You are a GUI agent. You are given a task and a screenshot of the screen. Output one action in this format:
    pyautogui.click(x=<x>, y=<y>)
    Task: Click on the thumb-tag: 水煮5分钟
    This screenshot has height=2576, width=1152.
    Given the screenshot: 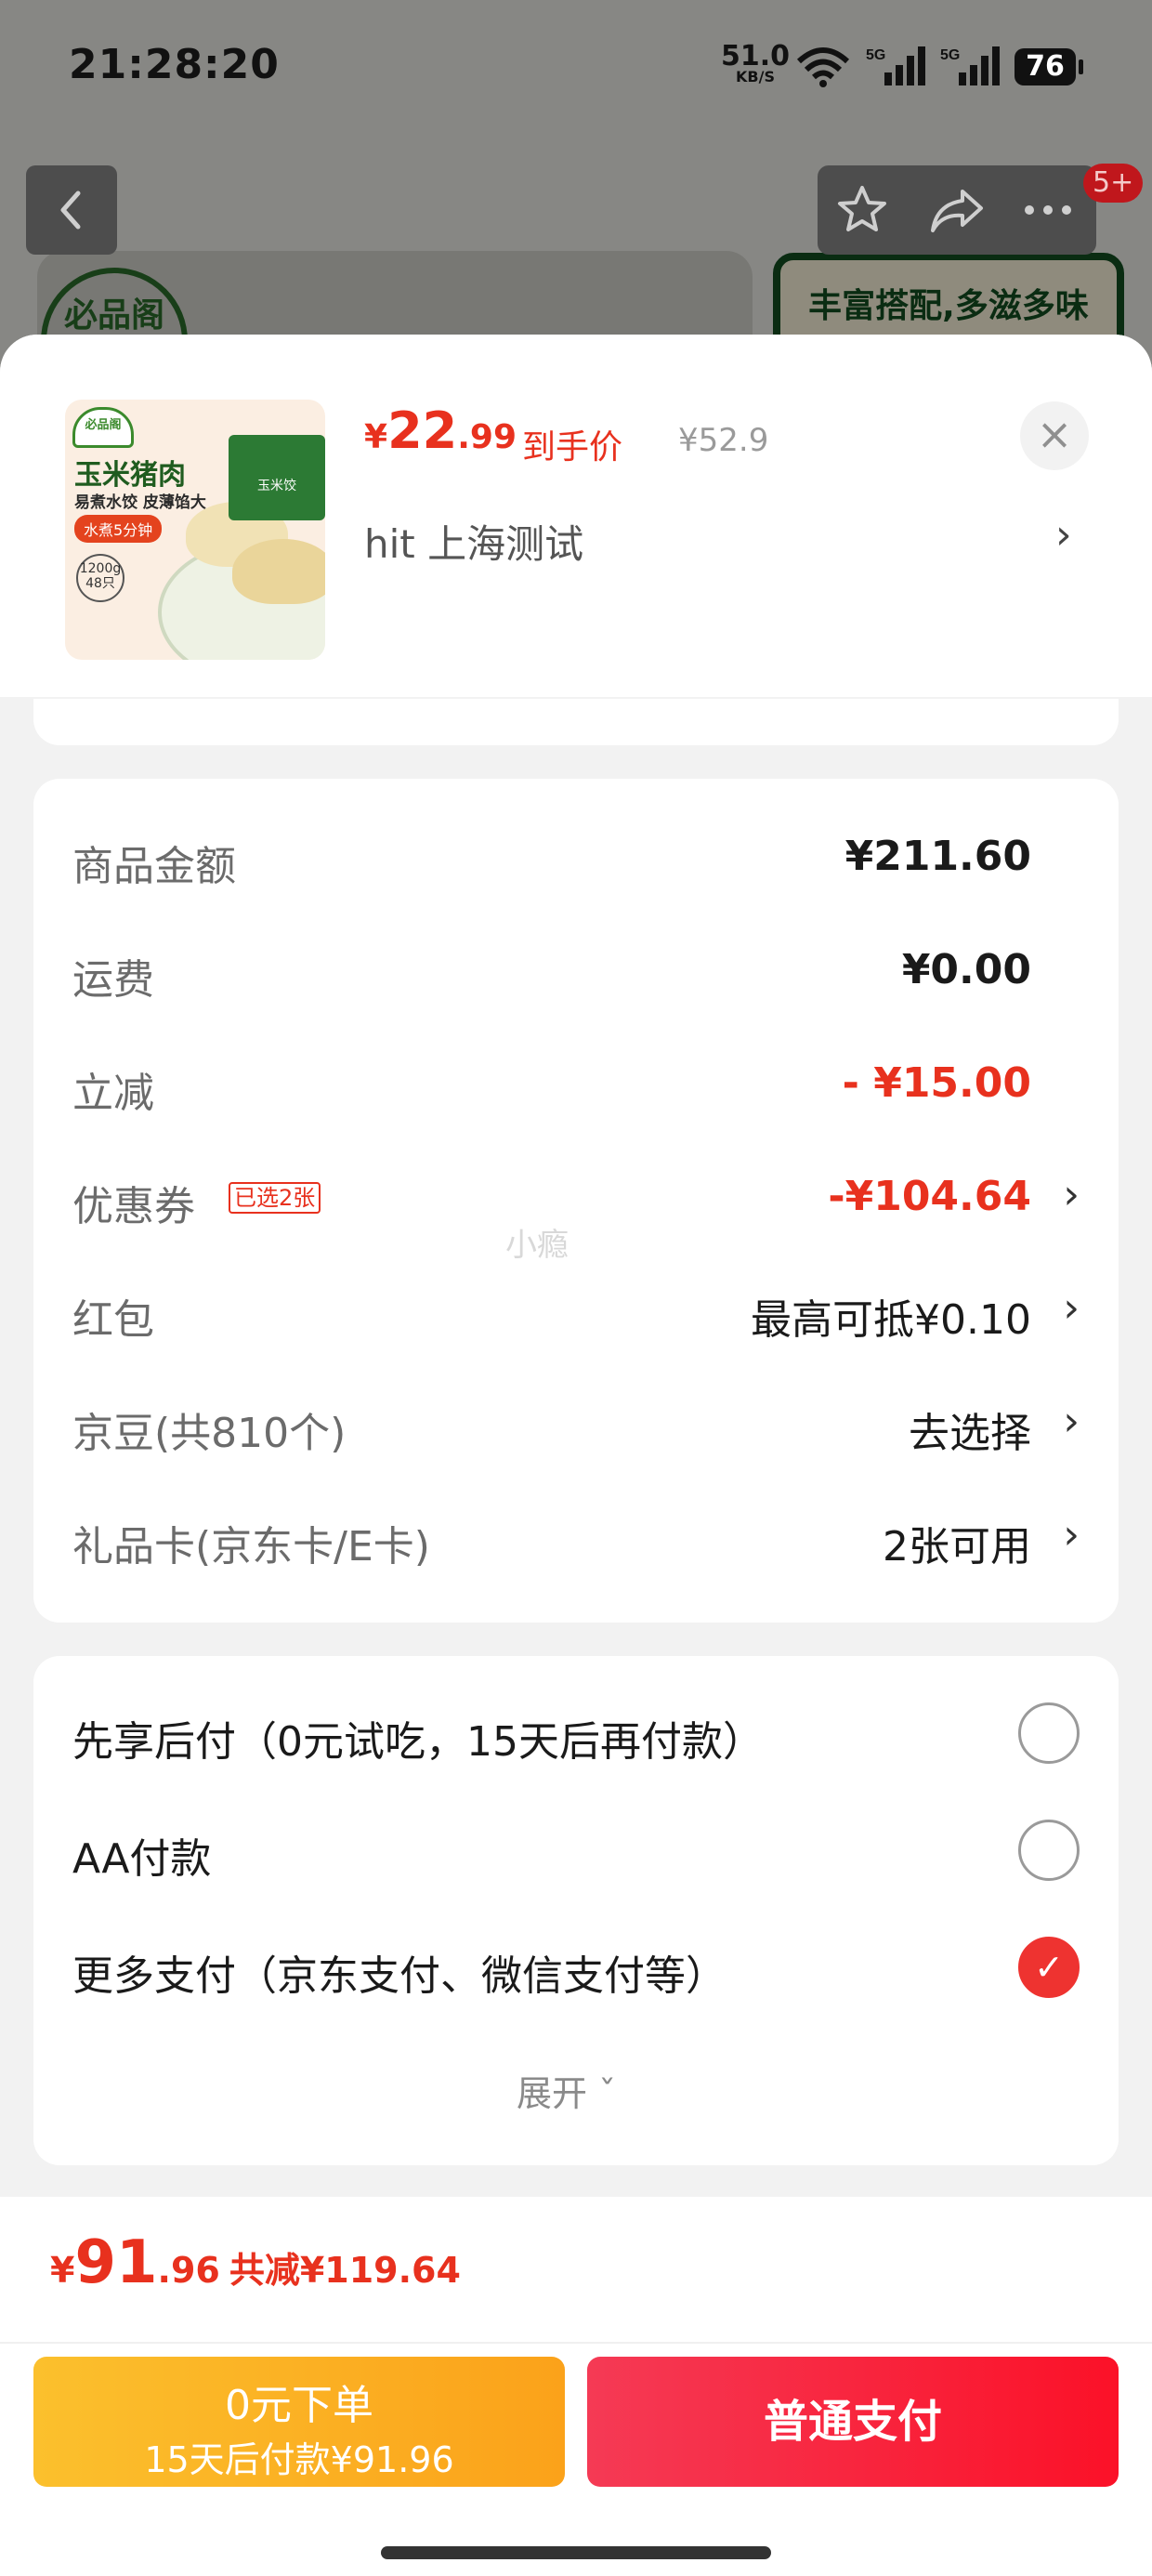 What is the action you would take?
    pyautogui.click(x=118, y=529)
    